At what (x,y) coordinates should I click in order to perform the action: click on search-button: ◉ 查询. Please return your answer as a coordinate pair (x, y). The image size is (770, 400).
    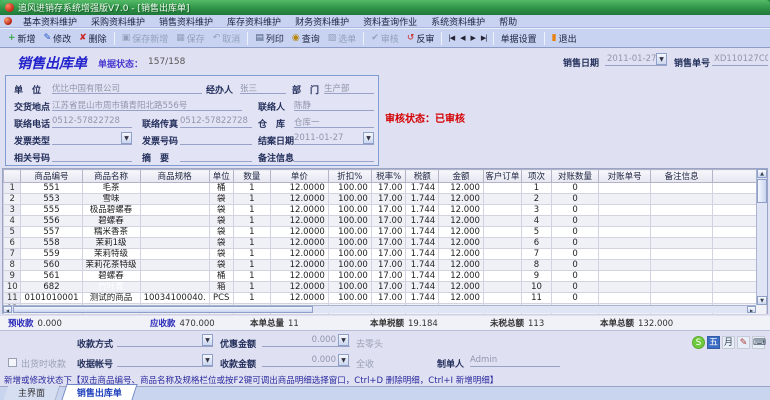
    Looking at the image, I should click on (306, 38).